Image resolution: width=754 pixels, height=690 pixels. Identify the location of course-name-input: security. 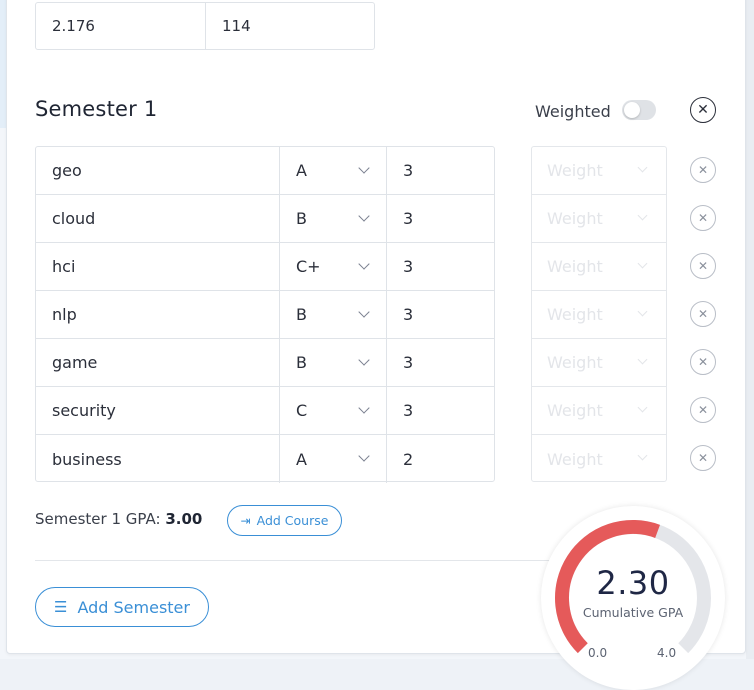
(158, 410).